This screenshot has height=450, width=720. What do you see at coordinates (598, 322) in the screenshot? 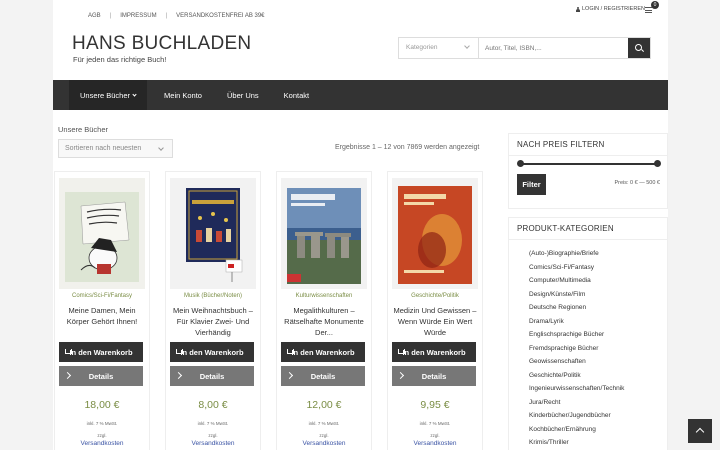
I see `category-link: Drama/Lyrik` at bounding box center [598, 322].